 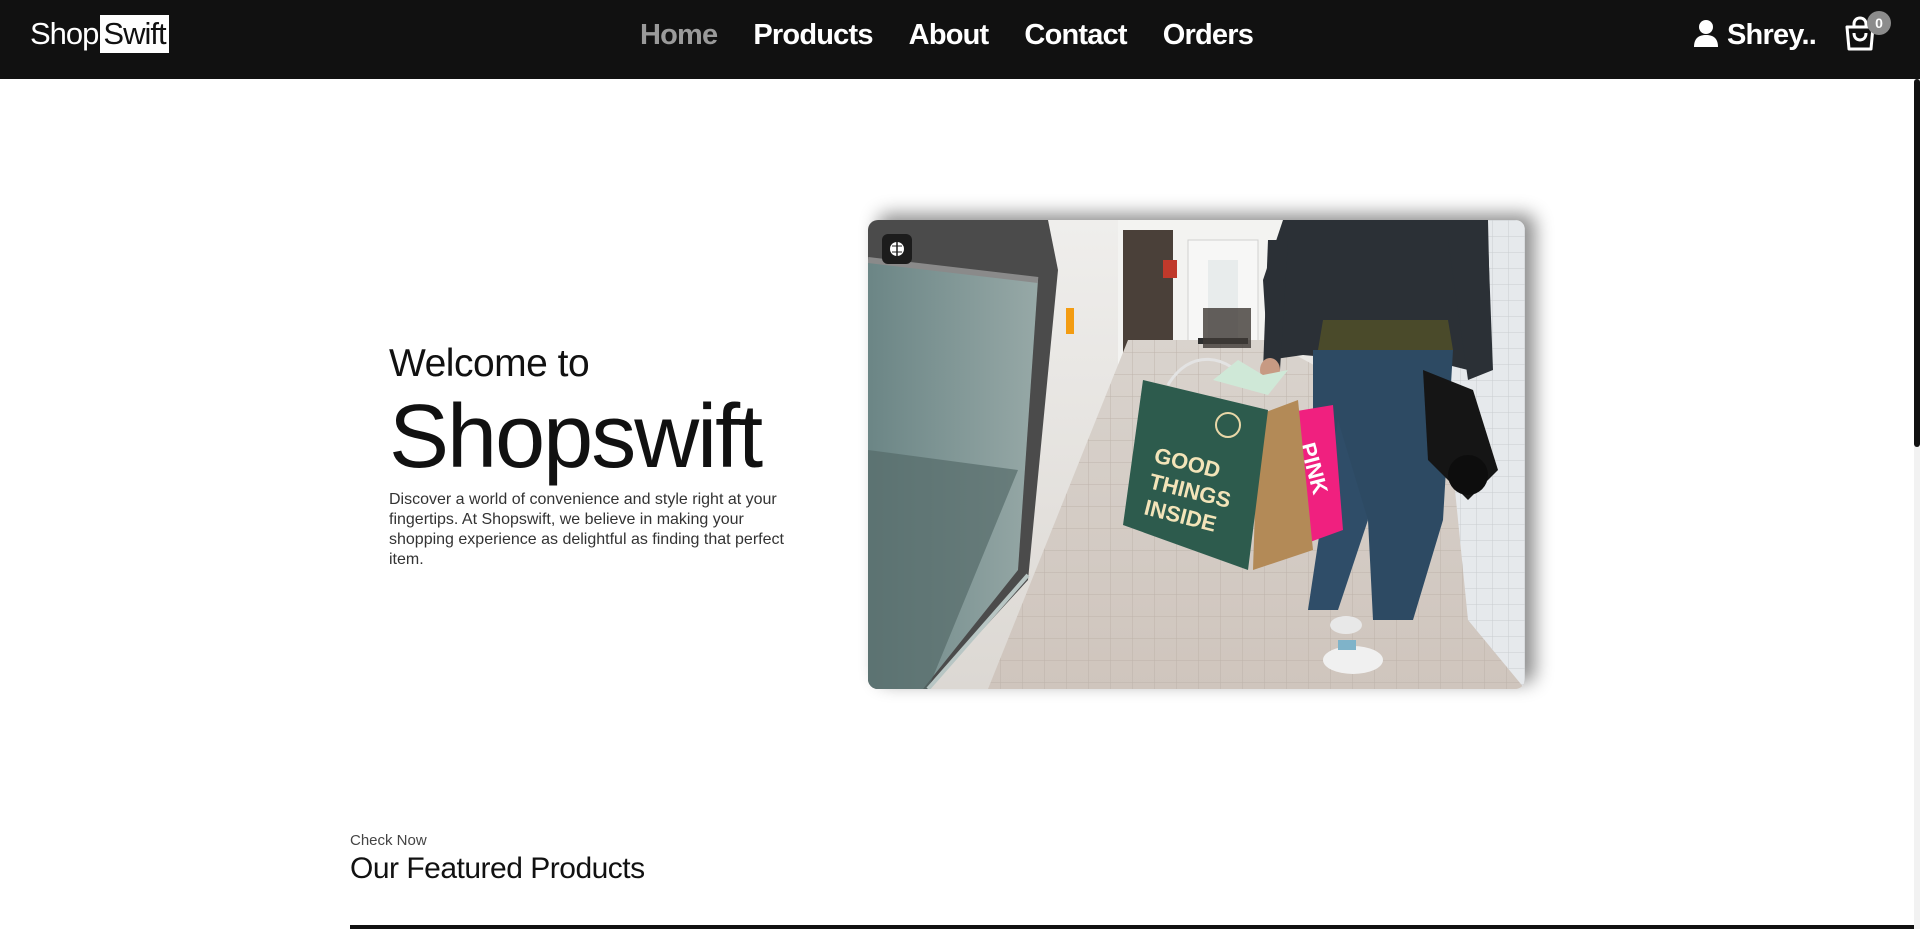 I want to click on user-menu: Shrey.., so click(x=1755, y=35).